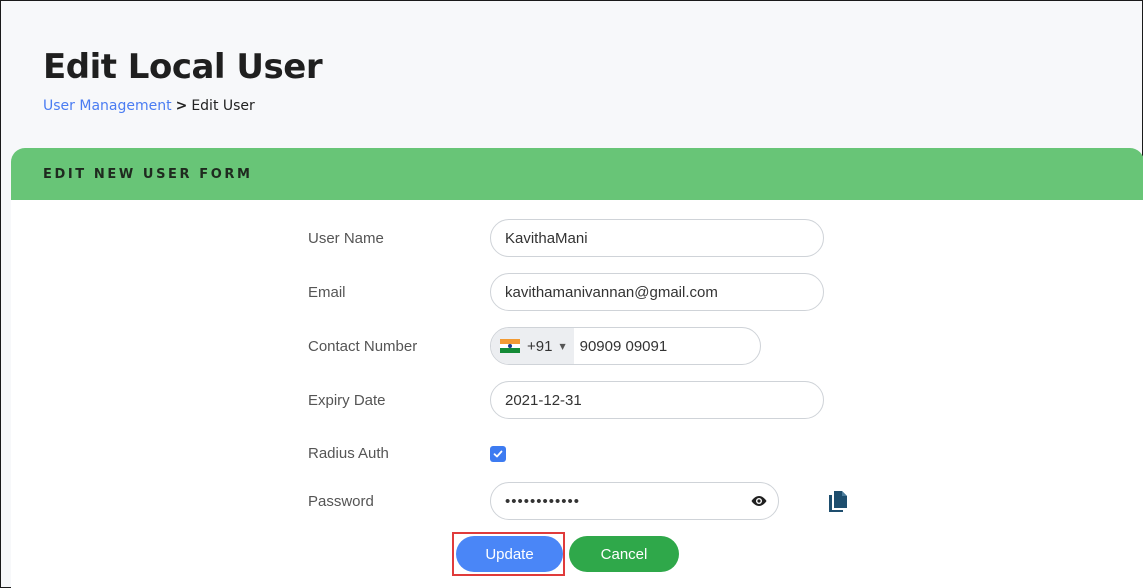  I want to click on page-title: Edit Local User, so click(183, 67).